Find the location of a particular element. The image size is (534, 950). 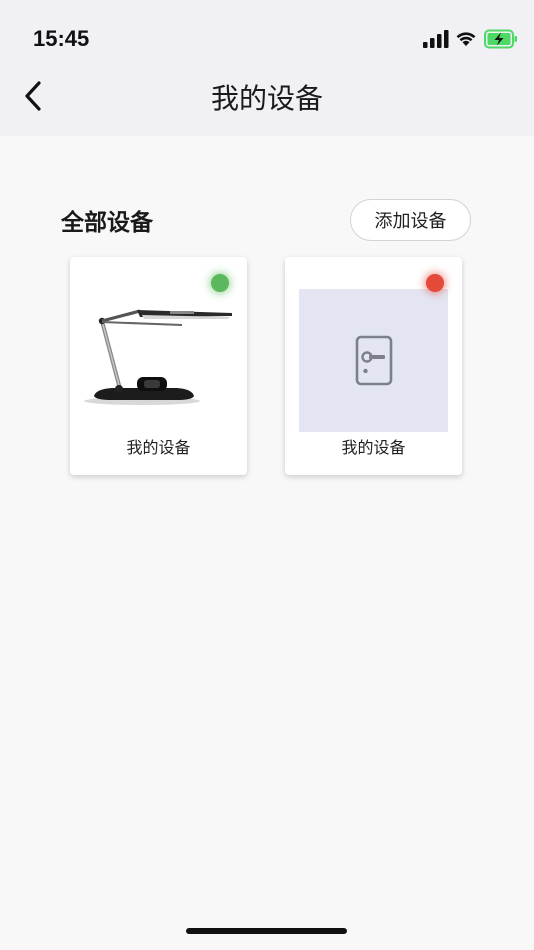

online-status-indicator is located at coordinates (220, 283).